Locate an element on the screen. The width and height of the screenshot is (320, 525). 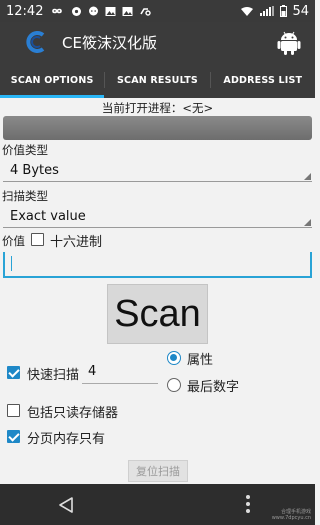
hex-label: 十六进制 is located at coordinates (76, 242).